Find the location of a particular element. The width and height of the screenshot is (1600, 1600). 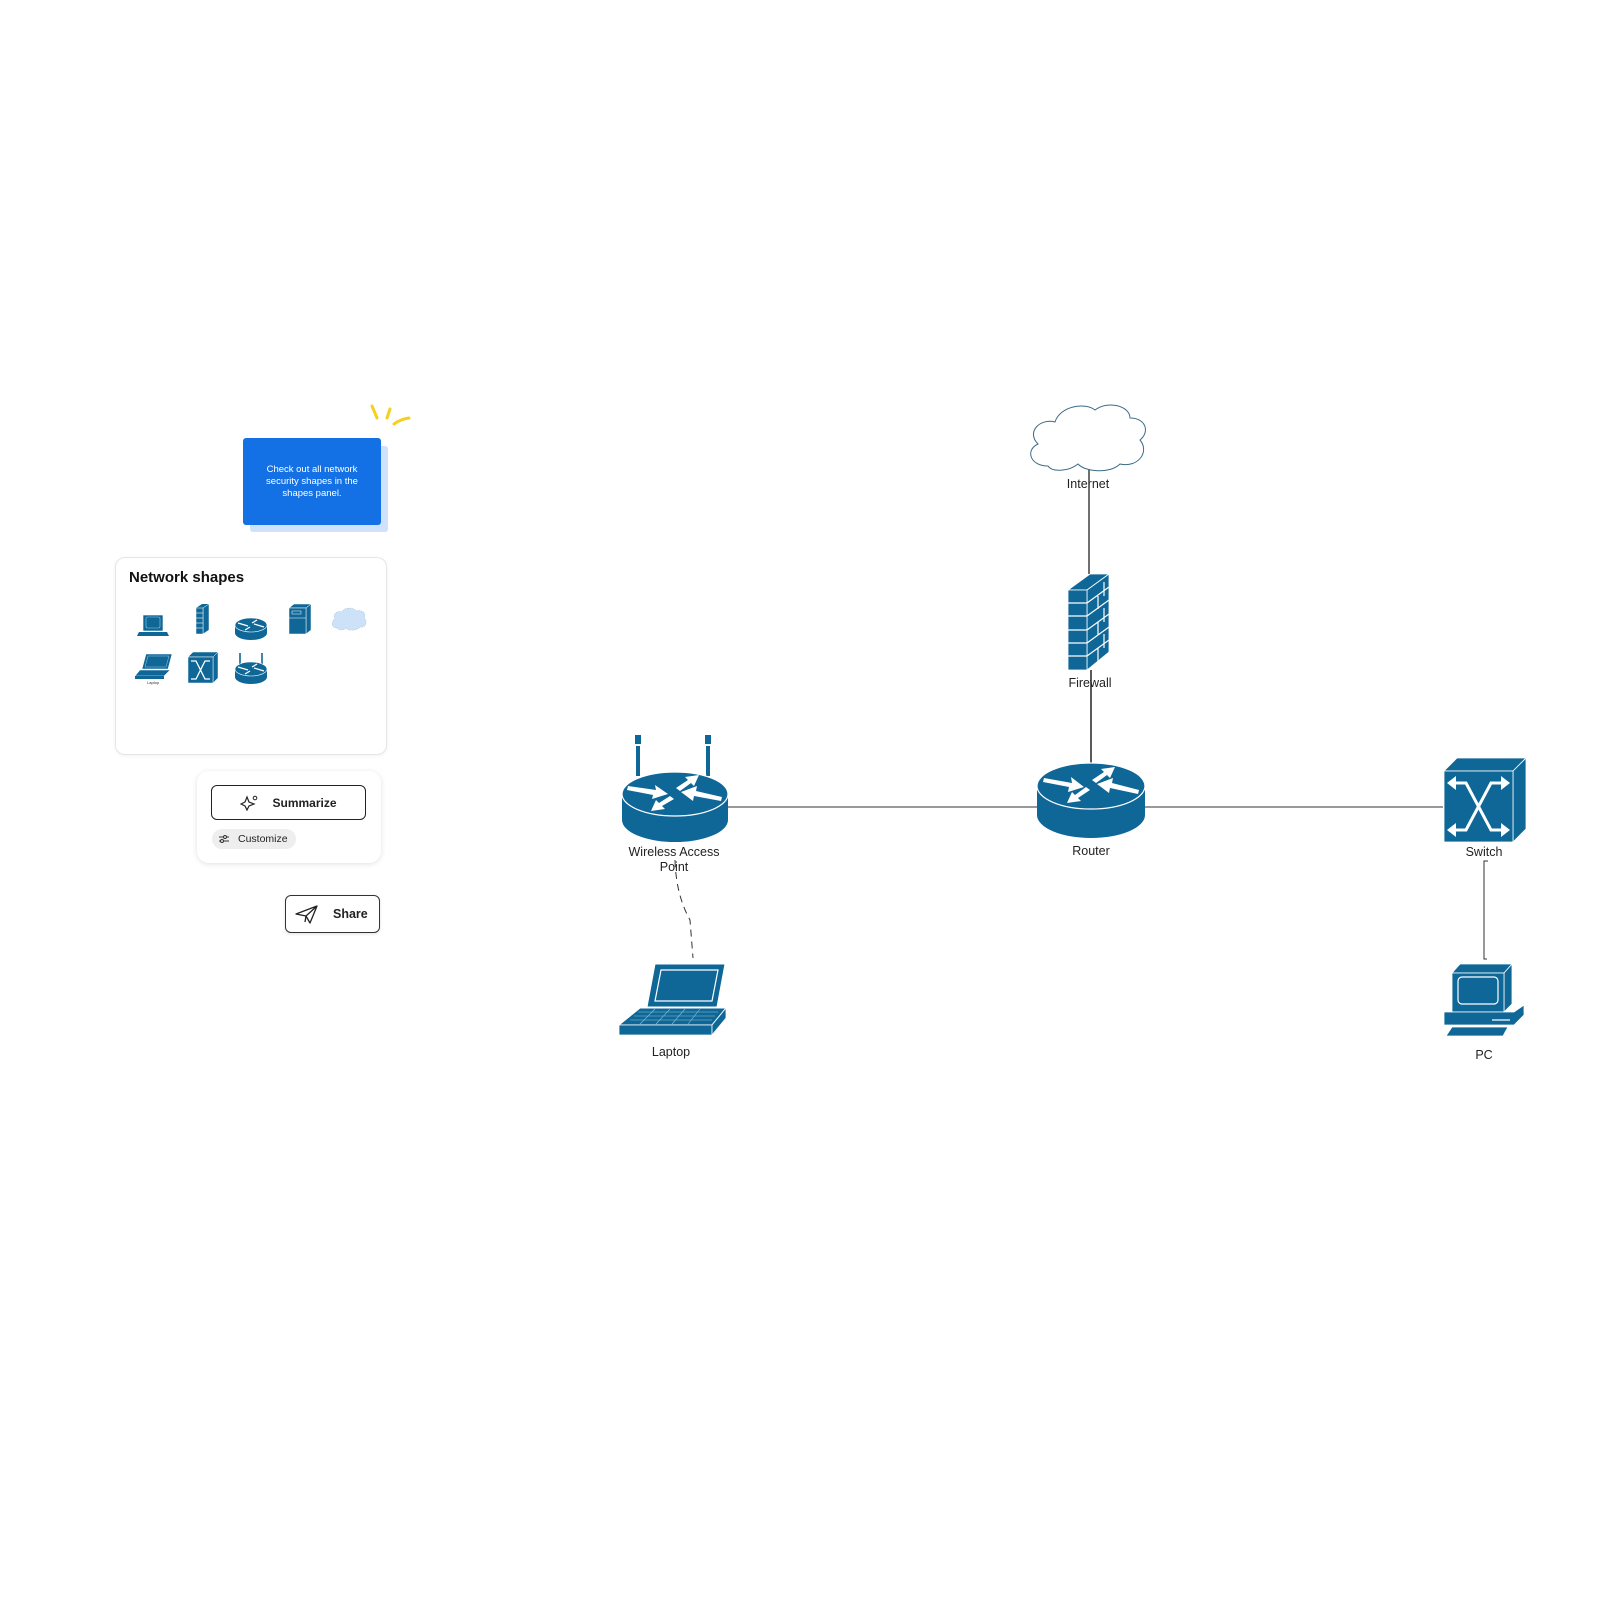

switch-node is located at coordinates (1485, 800).